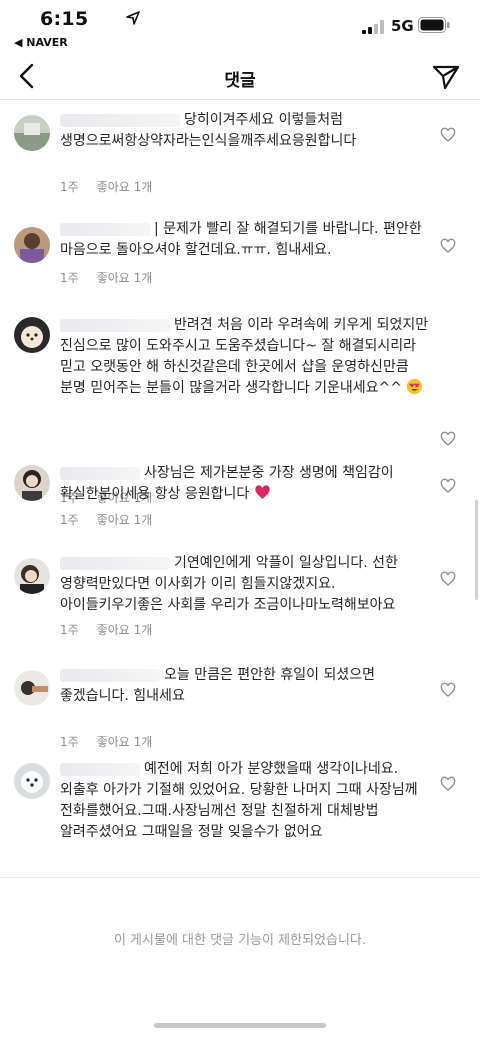 The image size is (480, 1039). Describe the element at coordinates (246, 484) in the screenshot. I see `comment-text: 사장님은 제가본분중 가장 생명에 책임감이 확실한분이세용 항상 응원합니다` at that location.